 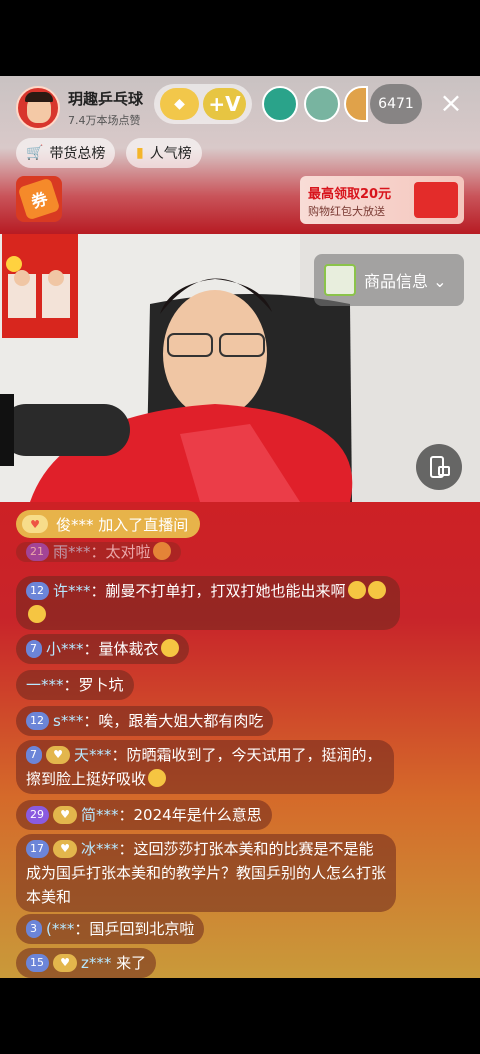 I want to click on red-packet-banner: 最高领取20元 购物红包大放送, so click(x=382, y=200).